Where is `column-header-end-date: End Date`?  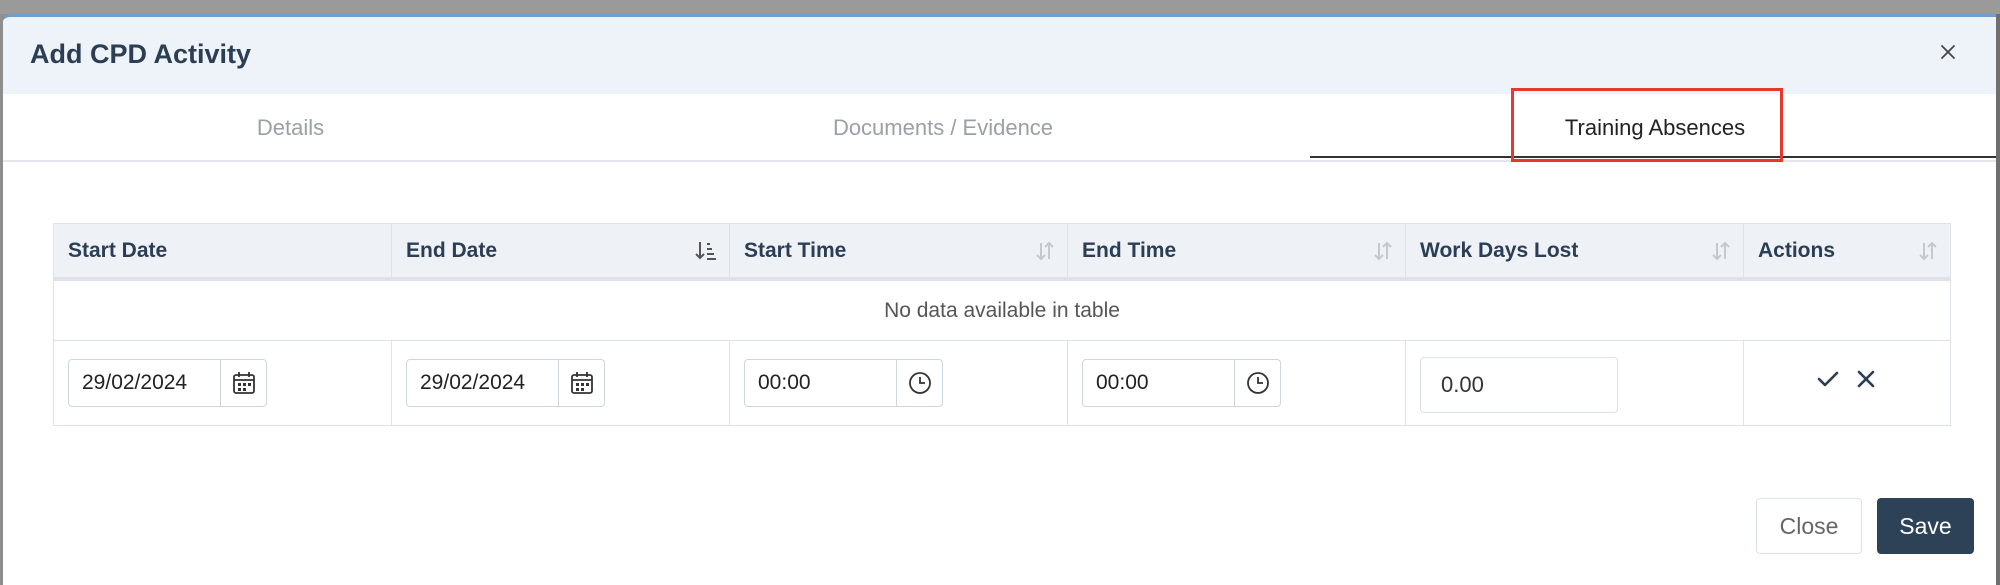
column-header-end-date: End Date is located at coordinates (561, 250).